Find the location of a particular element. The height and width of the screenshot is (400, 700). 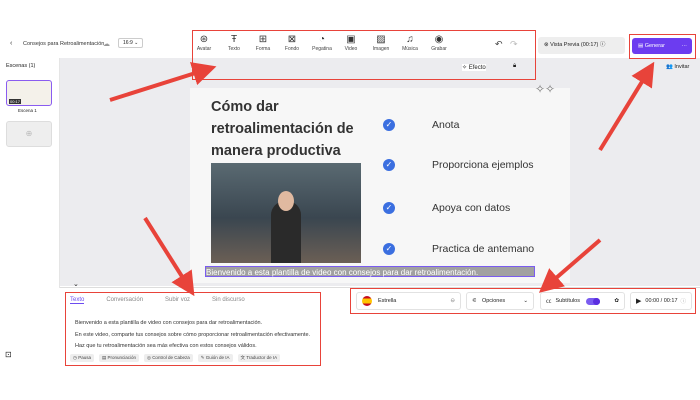

help-icon: ⊡ is located at coordinates (8, 354).